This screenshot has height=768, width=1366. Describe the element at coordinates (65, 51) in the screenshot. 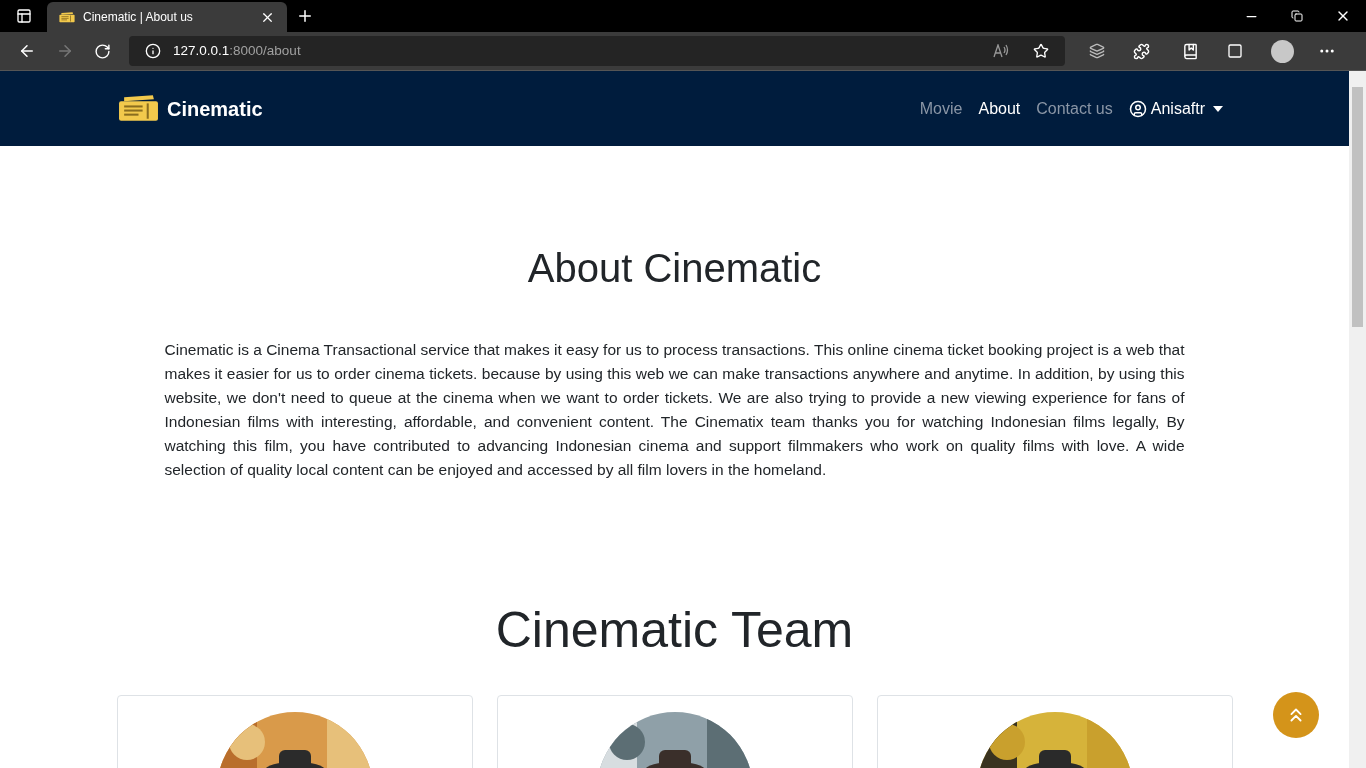

I see `forward-icon` at that location.